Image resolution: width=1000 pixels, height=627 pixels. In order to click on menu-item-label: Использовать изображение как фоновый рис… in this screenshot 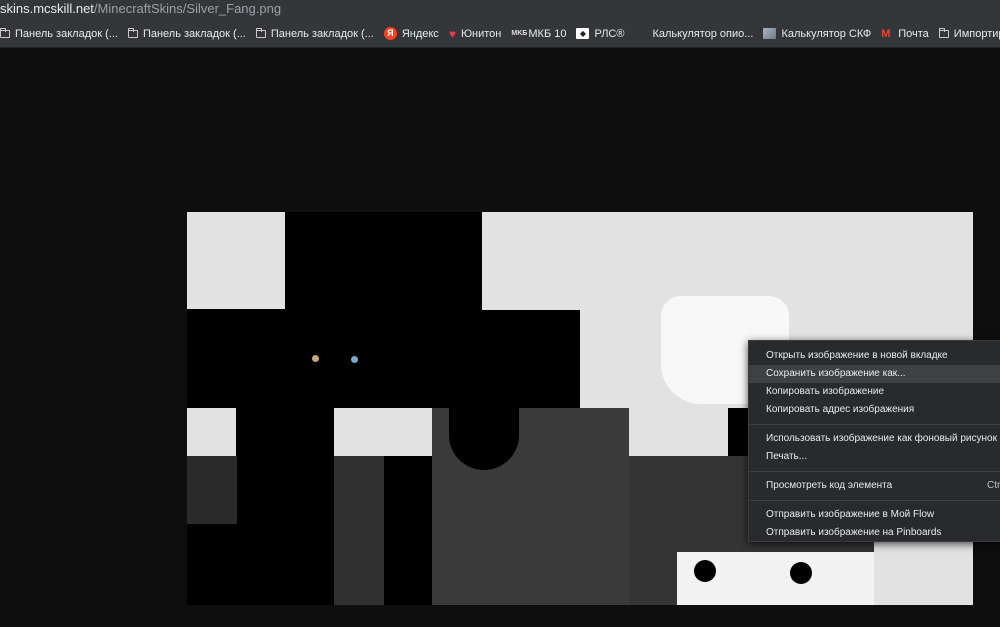, I will do `click(881, 438)`.